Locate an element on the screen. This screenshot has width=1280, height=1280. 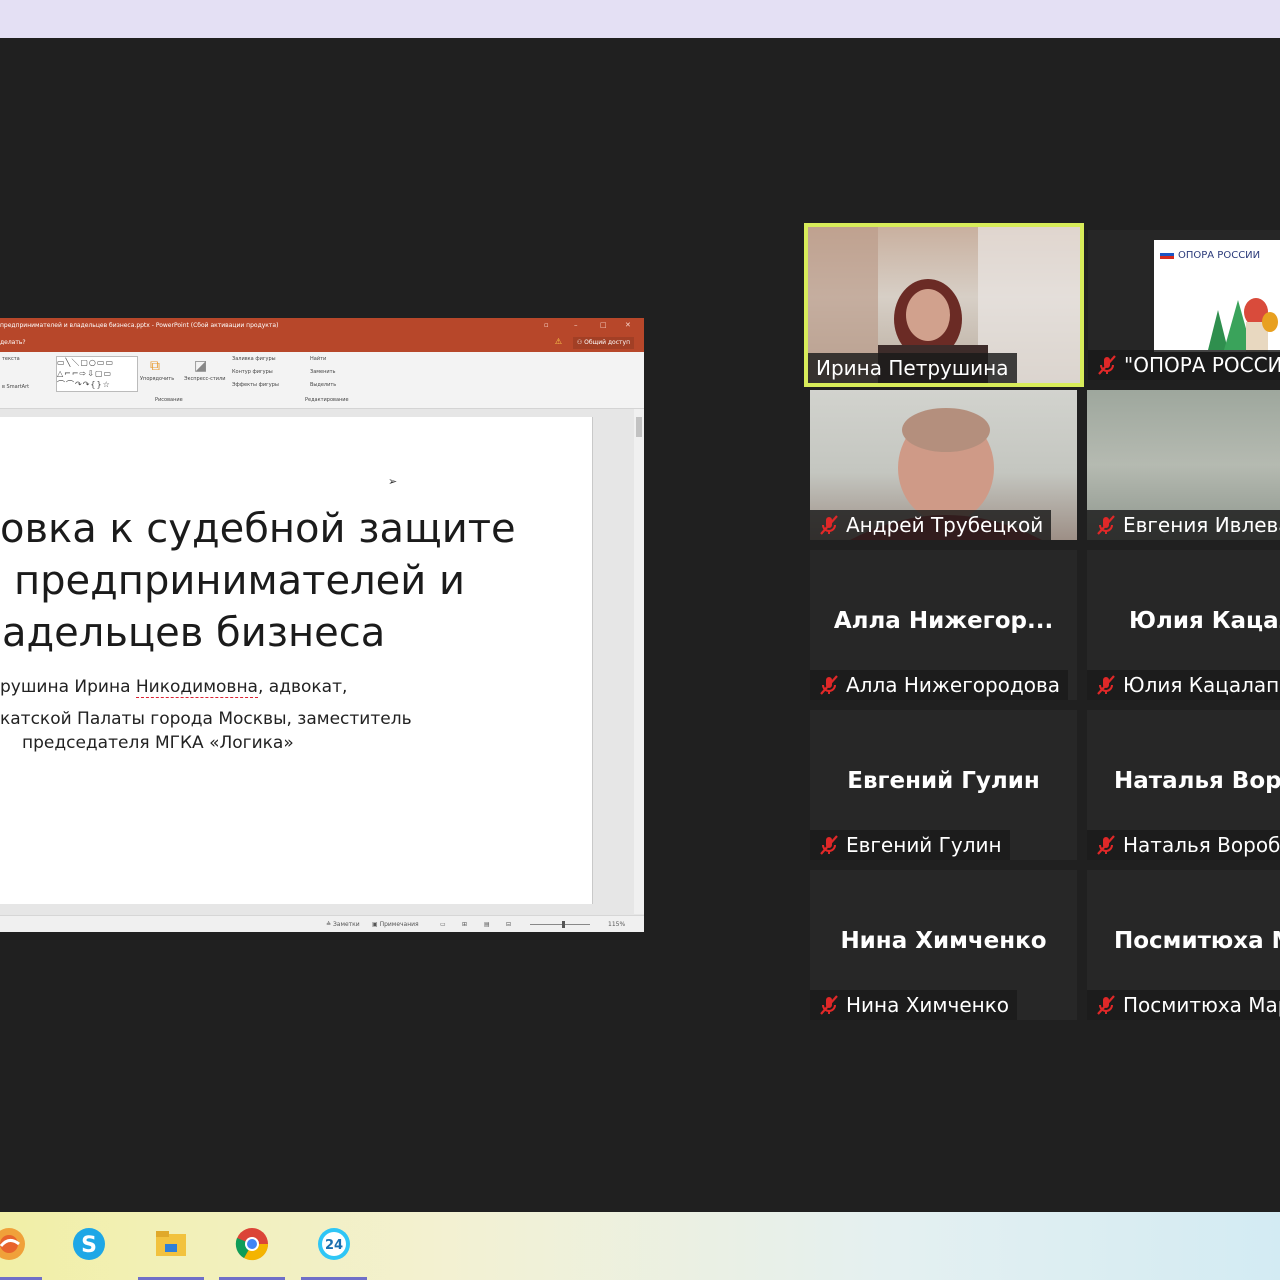
participant-name-tag: Посмитюха Мар is located at coordinates (1183, 1005).